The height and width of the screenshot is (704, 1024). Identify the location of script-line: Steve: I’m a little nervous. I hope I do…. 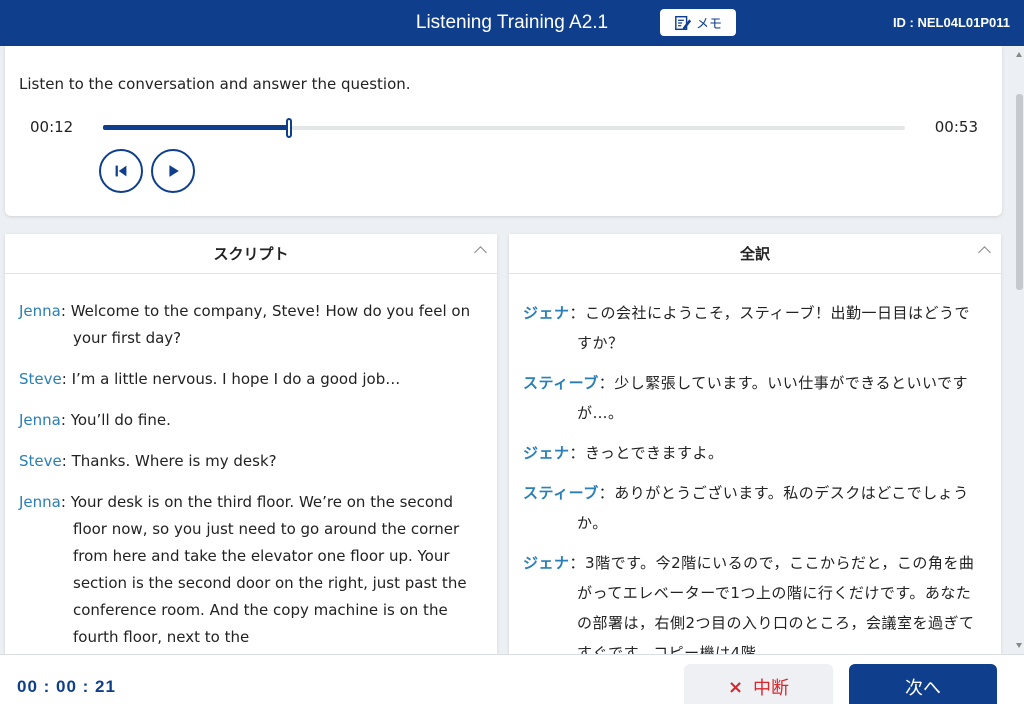
(210, 379).